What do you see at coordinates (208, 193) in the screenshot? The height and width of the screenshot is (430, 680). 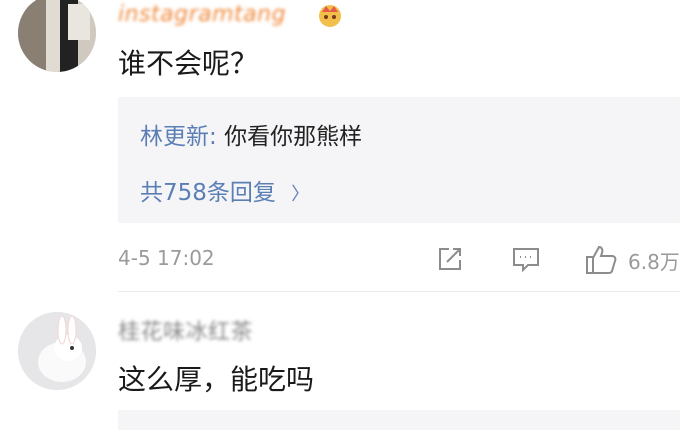 I see `view-all-replies-label: 共758条回复` at bounding box center [208, 193].